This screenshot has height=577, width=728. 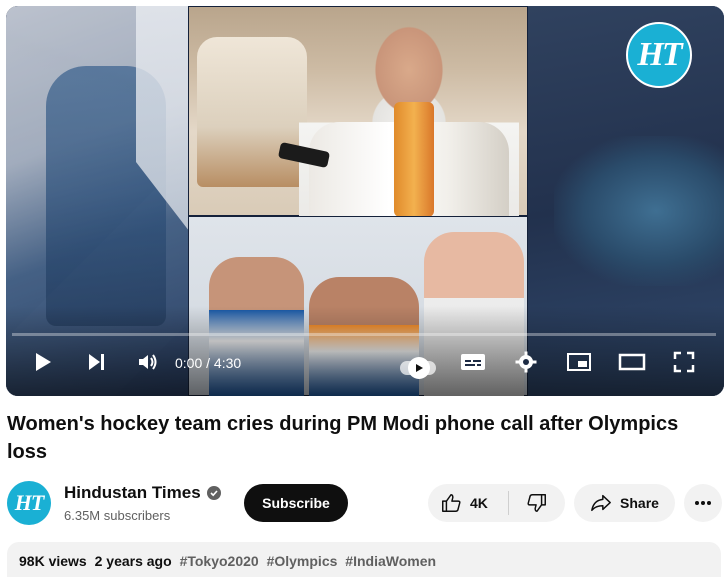 I want to click on time-display: 0:00 / 4:30, so click(x=208, y=363).